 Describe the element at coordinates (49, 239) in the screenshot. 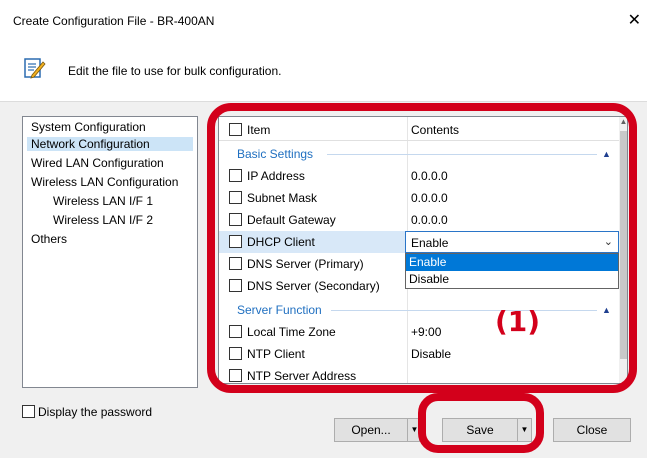

I see `tree-item-others: Others` at that location.